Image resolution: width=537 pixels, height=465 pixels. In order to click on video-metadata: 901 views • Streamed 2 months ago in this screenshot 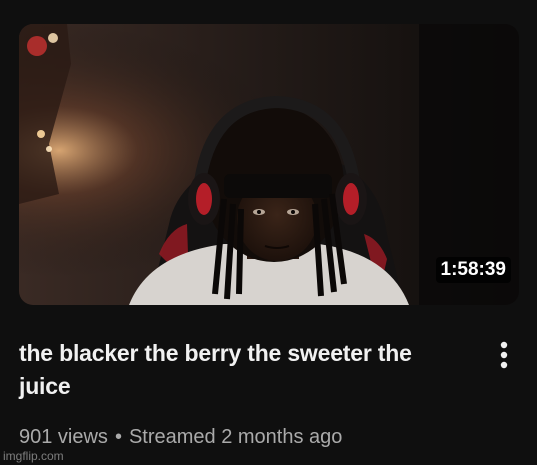, I will do `click(180, 437)`.